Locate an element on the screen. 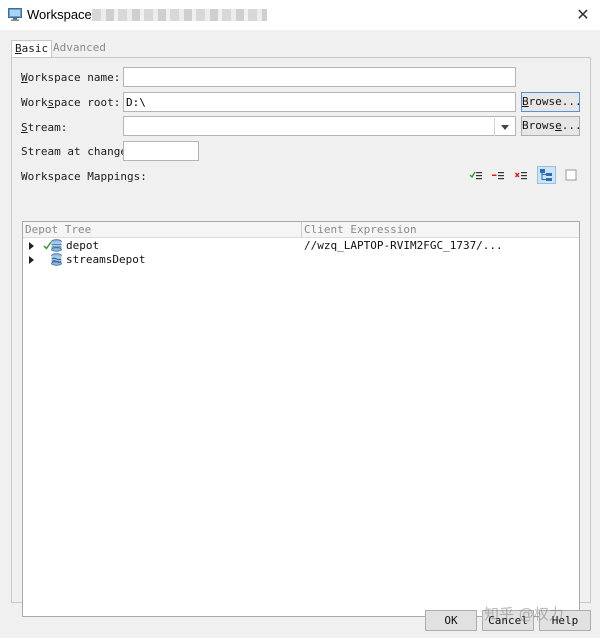 The width and height of the screenshot is (600, 638). cancel-button: Cancel is located at coordinates (508, 620).